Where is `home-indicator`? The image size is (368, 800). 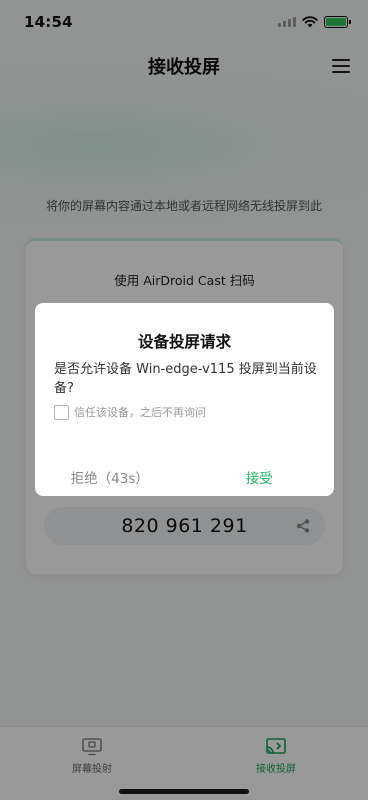 home-indicator is located at coordinates (184, 791).